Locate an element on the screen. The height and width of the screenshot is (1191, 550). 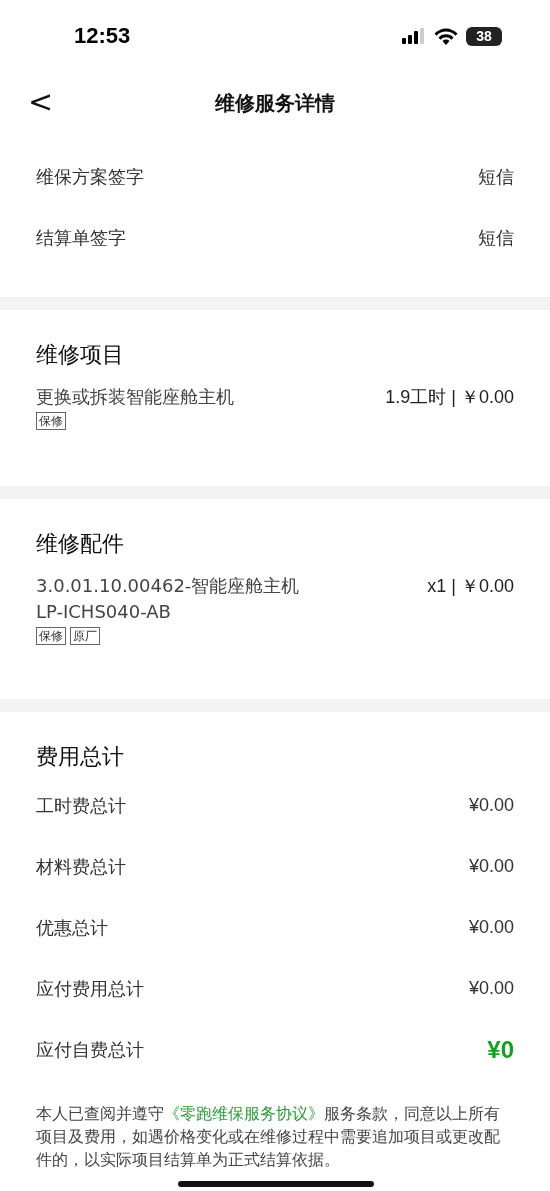
item-amount: 1.9工时 | ￥0.00 is located at coordinates (449, 397).